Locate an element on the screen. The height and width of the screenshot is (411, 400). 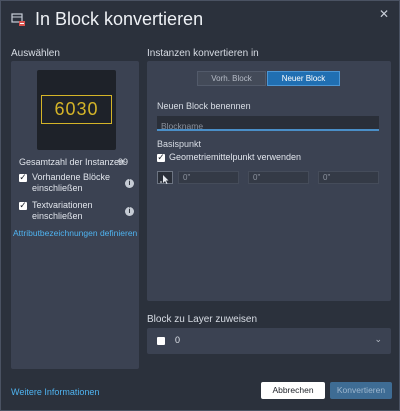
include-text-label-line2: einschließen is located at coordinates (57, 216).